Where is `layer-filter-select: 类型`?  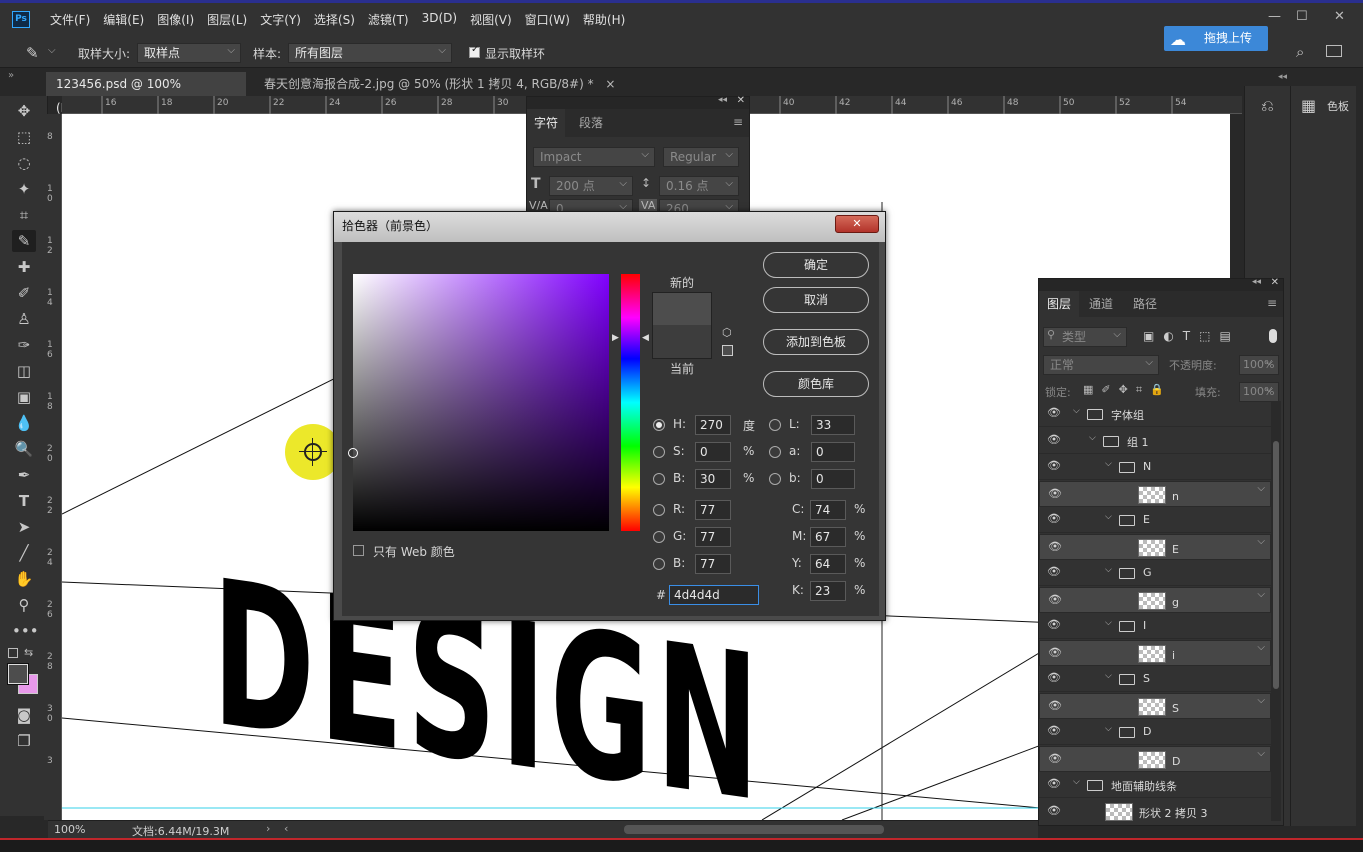
layer-filter-select: 类型 is located at coordinates (1085, 336).